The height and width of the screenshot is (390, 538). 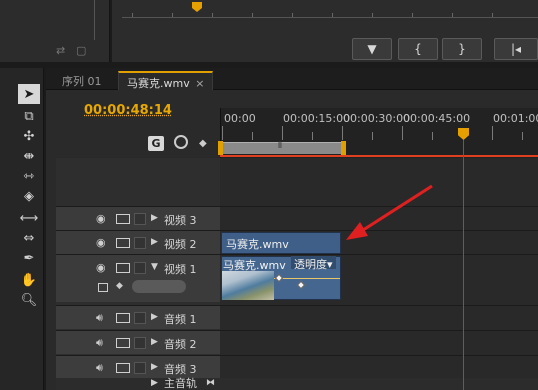 What do you see at coordinates (248, 285) in the screenshot?
I see `clip-thumbnail` at bounding box center [248, 285].